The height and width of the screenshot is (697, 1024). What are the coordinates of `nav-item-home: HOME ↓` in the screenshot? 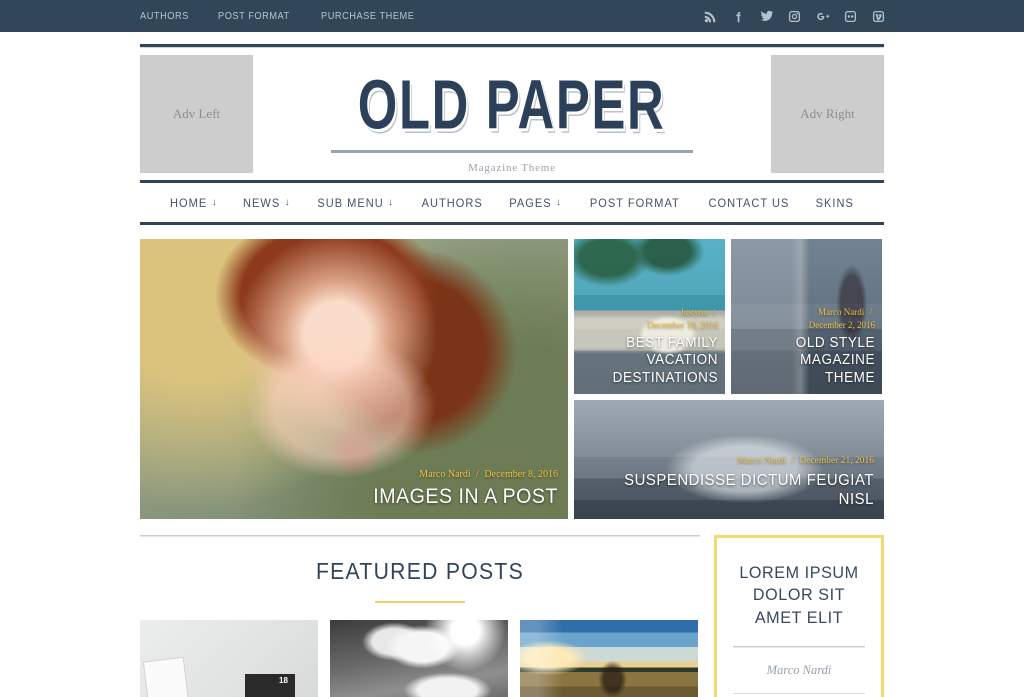 It's located at (193, 203).